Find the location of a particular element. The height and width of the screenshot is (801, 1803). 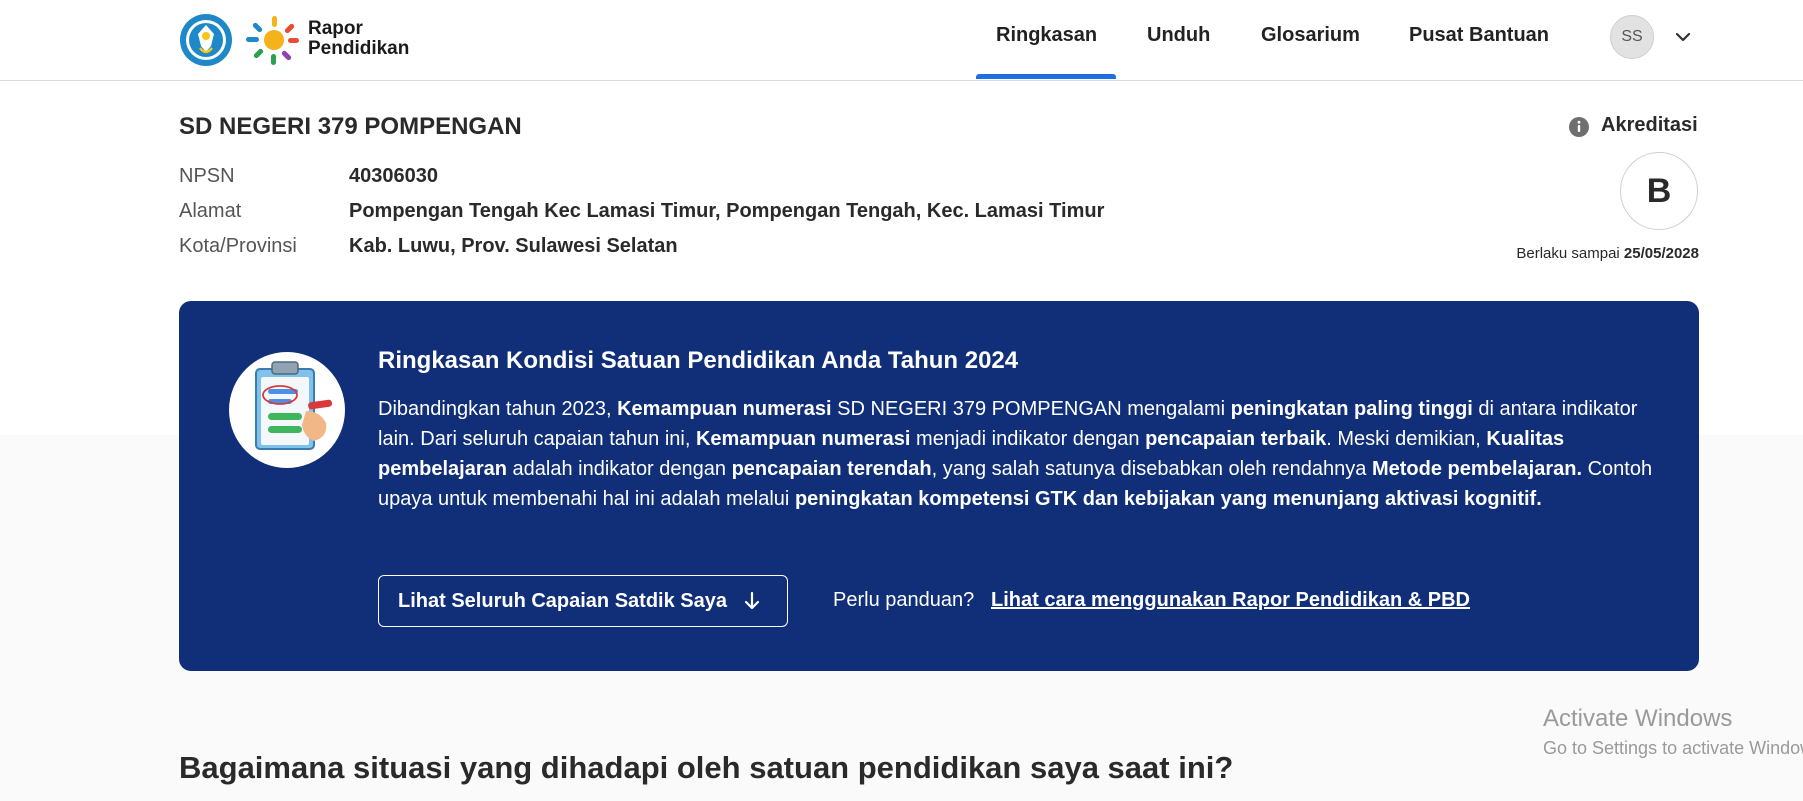

sun-logo-icon is located at coordinates (272, 40).